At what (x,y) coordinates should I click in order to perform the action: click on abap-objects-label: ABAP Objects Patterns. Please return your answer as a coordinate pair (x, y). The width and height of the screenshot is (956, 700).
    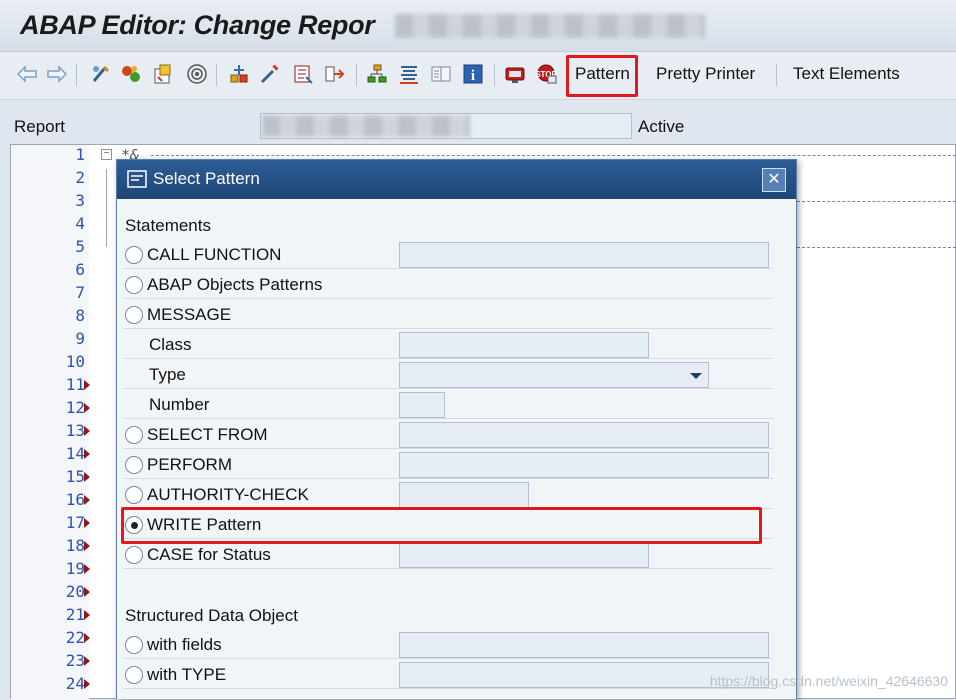
    Looking at the image, I should click on (235, 284).